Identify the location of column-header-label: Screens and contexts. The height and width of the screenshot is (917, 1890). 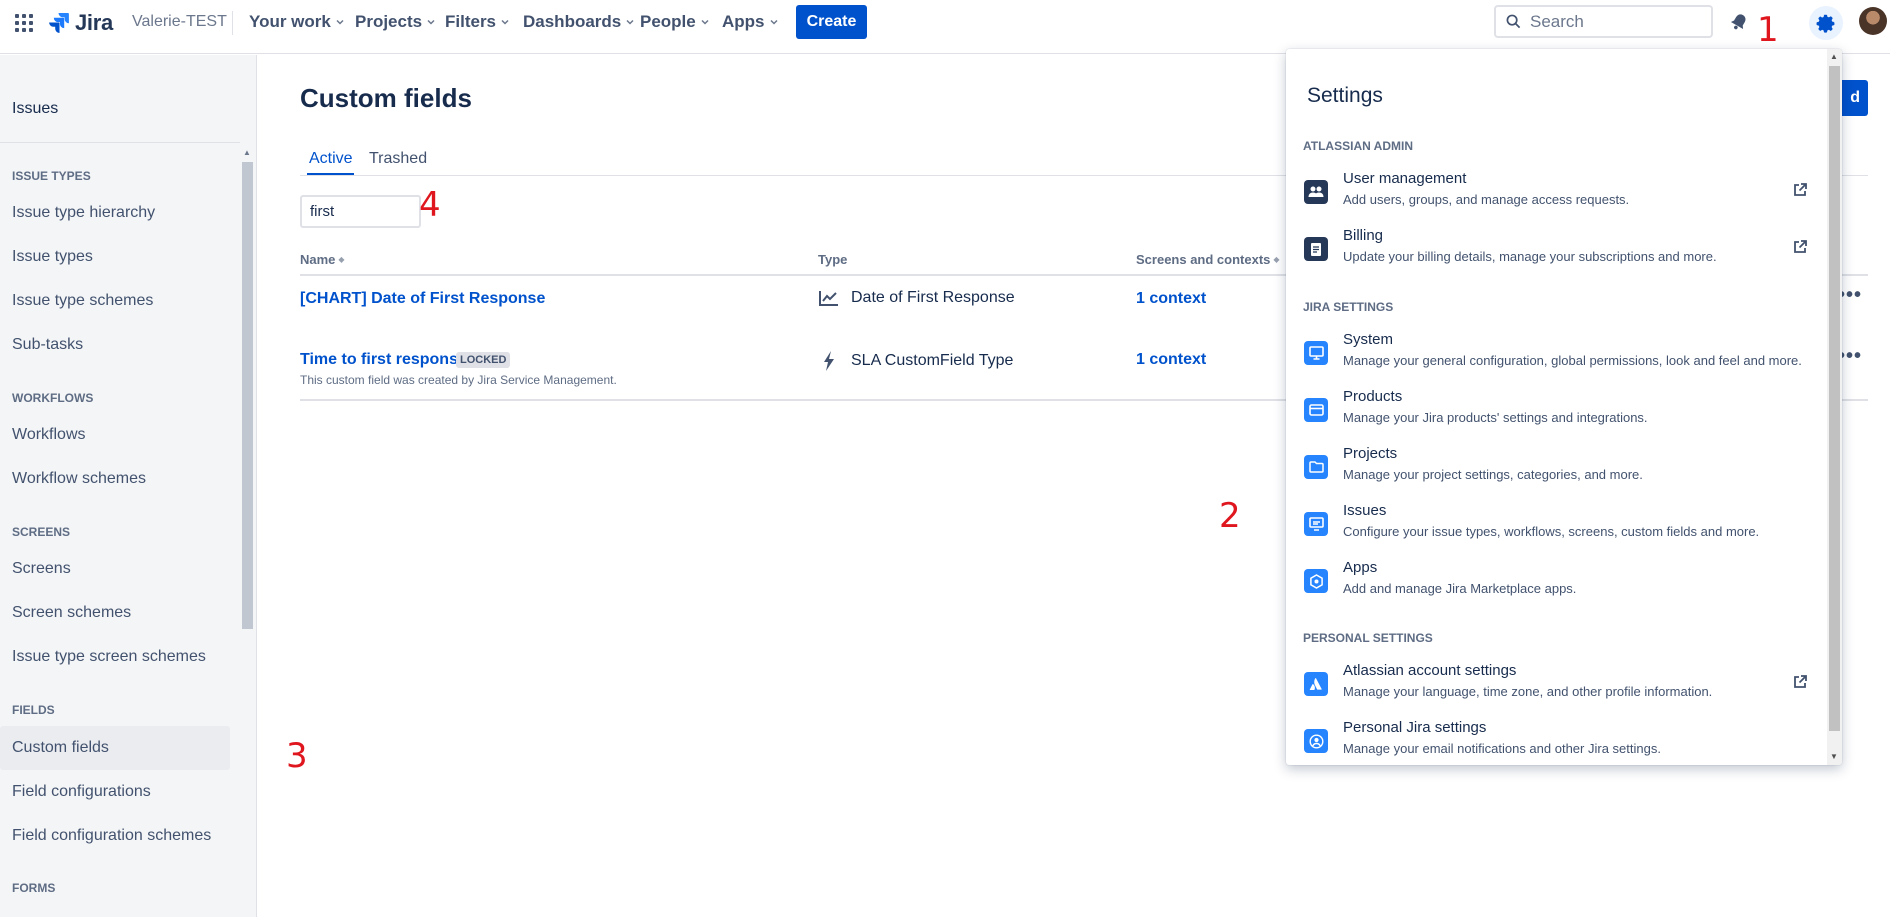
(1203, 259).